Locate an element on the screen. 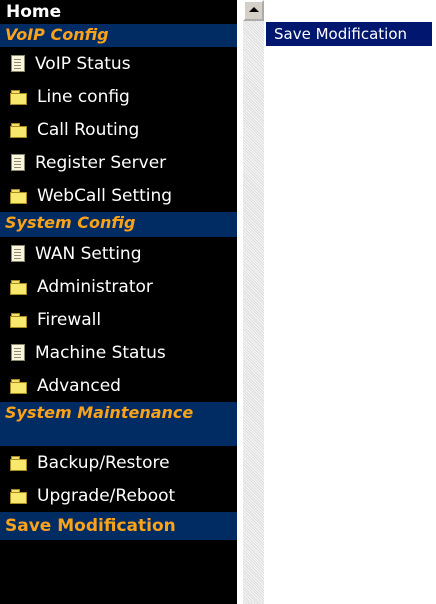 The height and width of the screenshot is (604, 436). nav-item-label: WebCall Setting is located at coordinates (105, 195).